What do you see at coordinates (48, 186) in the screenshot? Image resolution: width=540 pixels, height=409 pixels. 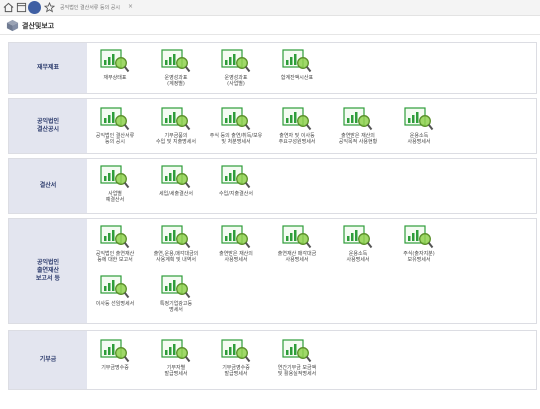 I see `section-label: 결산서` at bounding box center [48, 186].